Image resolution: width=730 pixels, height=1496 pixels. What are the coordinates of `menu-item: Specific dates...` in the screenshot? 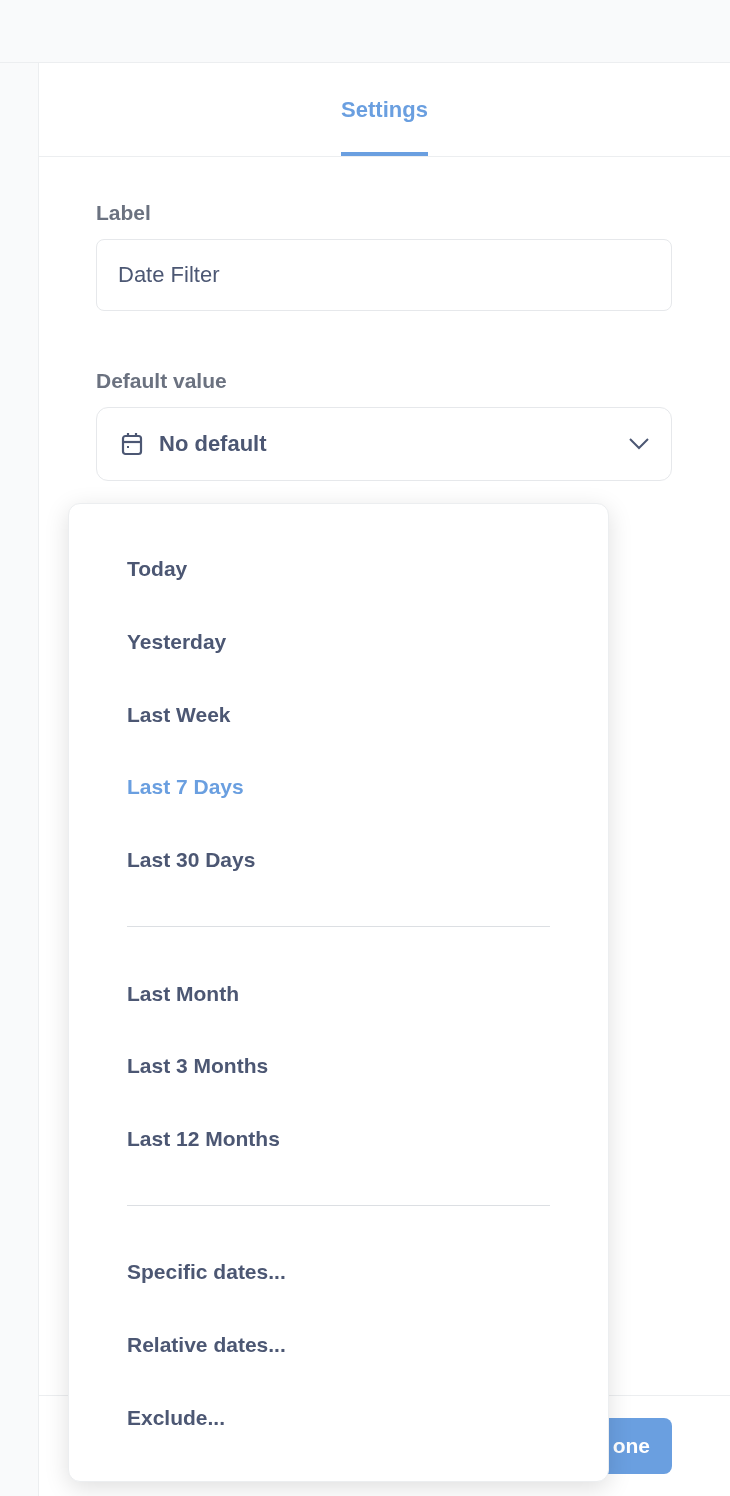 It's located at (206, 1272).